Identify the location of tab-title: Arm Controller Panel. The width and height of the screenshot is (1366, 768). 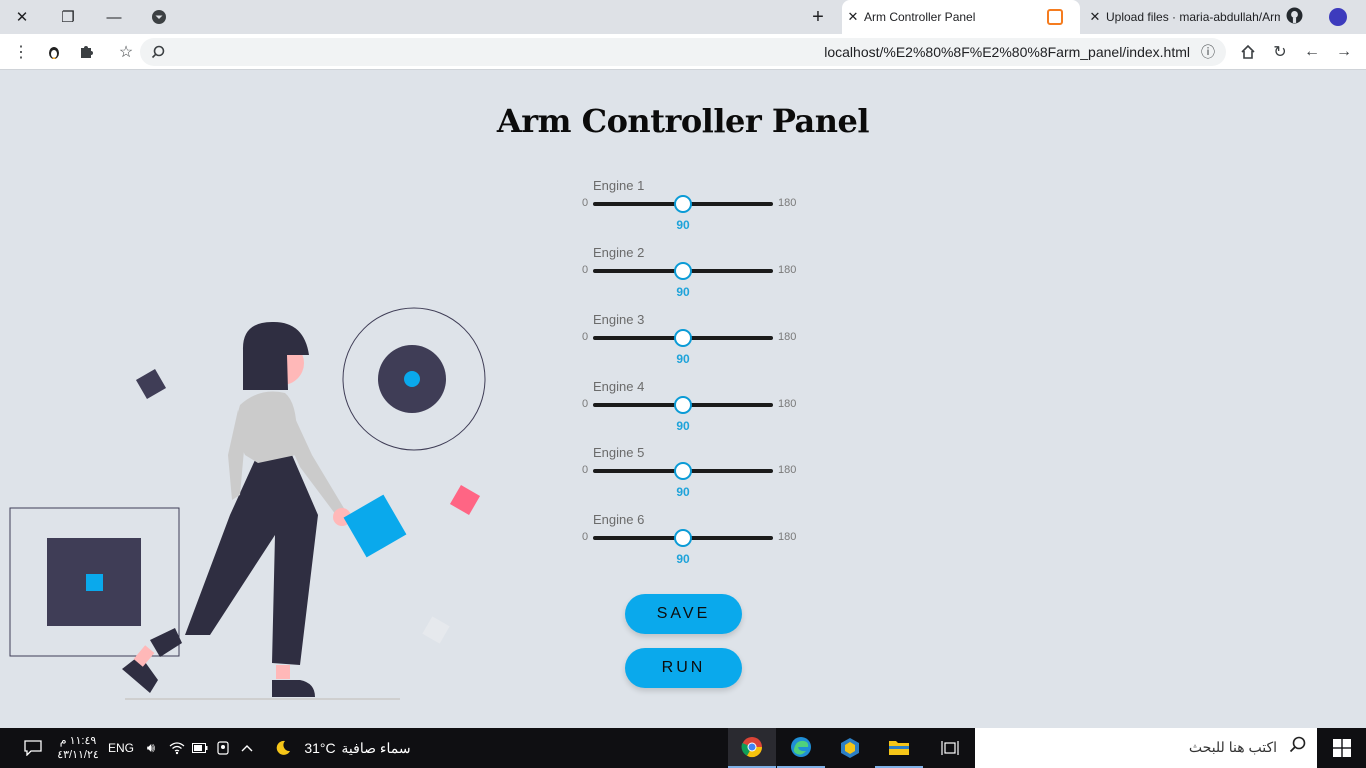
(920, 17).